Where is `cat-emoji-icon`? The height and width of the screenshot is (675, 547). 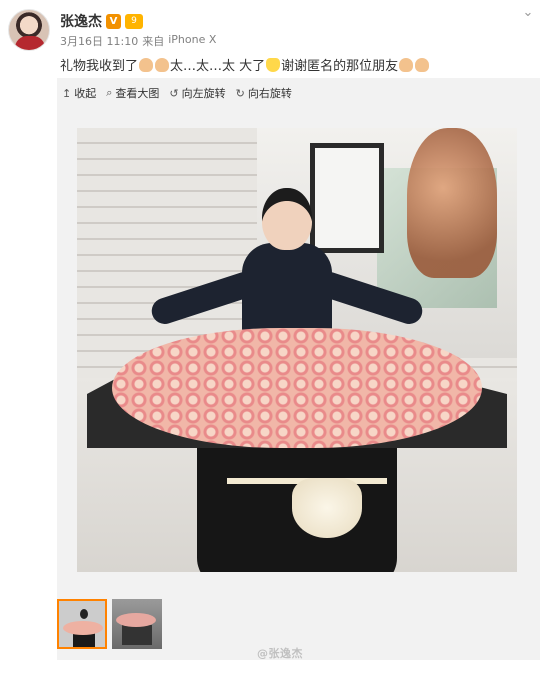
cat-emoji-icon is located at coordinates (273, 64).